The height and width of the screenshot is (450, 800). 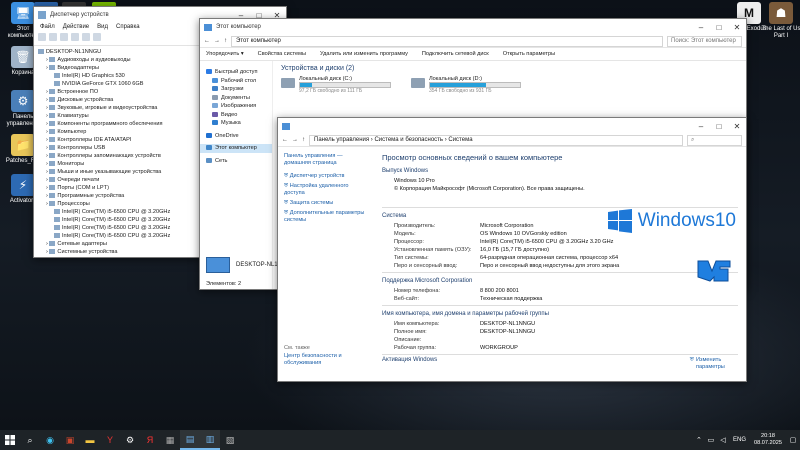 What do you see at coordinates (405, 234) in the screenshot?
I see `info-key: Модель:` at bounding box center [405, 234].